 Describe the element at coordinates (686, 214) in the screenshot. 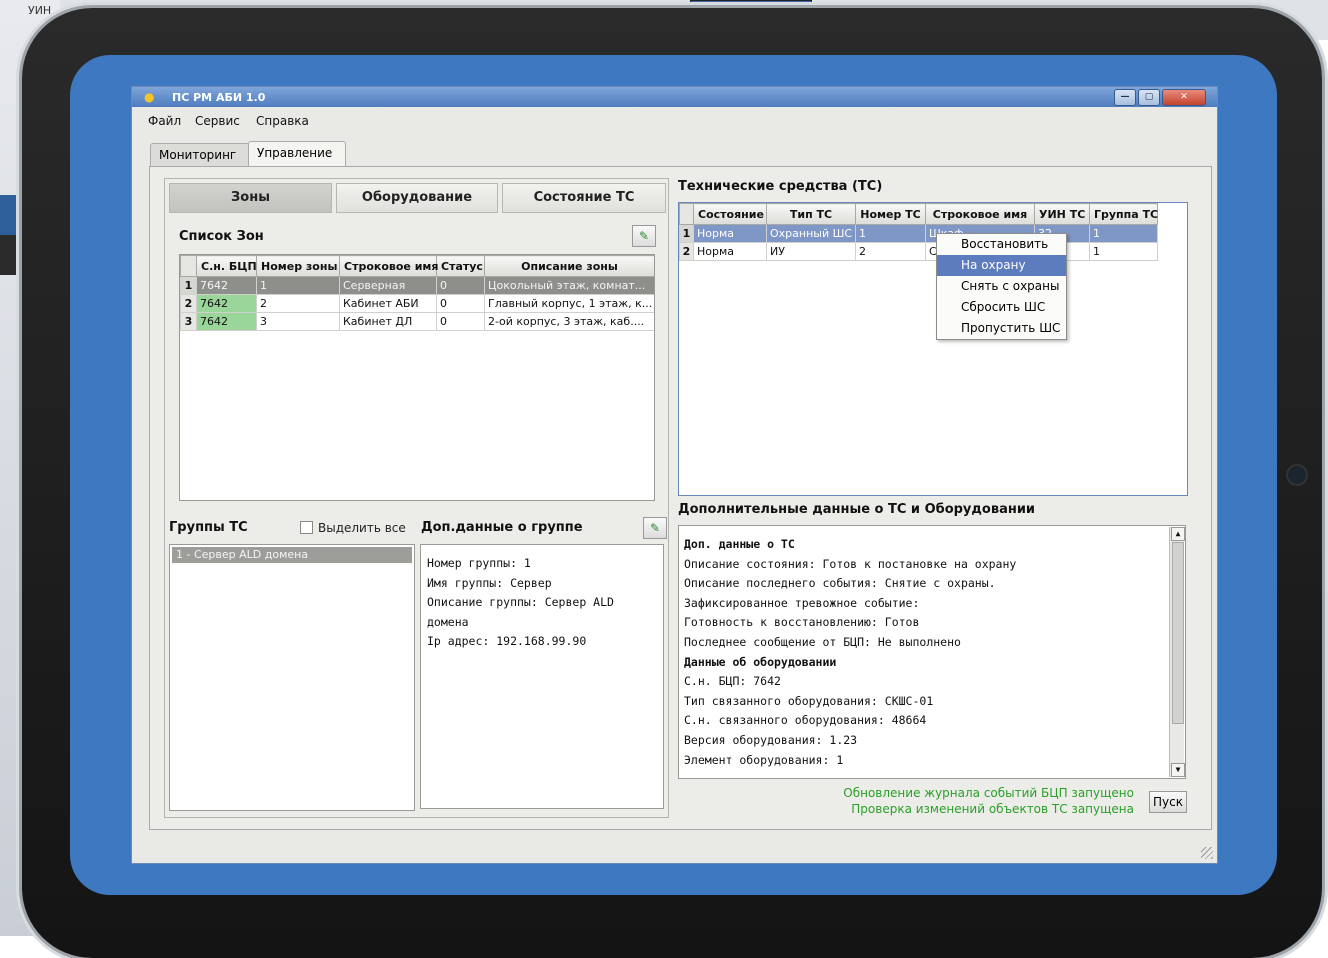

I see `row-number-header` at that location.